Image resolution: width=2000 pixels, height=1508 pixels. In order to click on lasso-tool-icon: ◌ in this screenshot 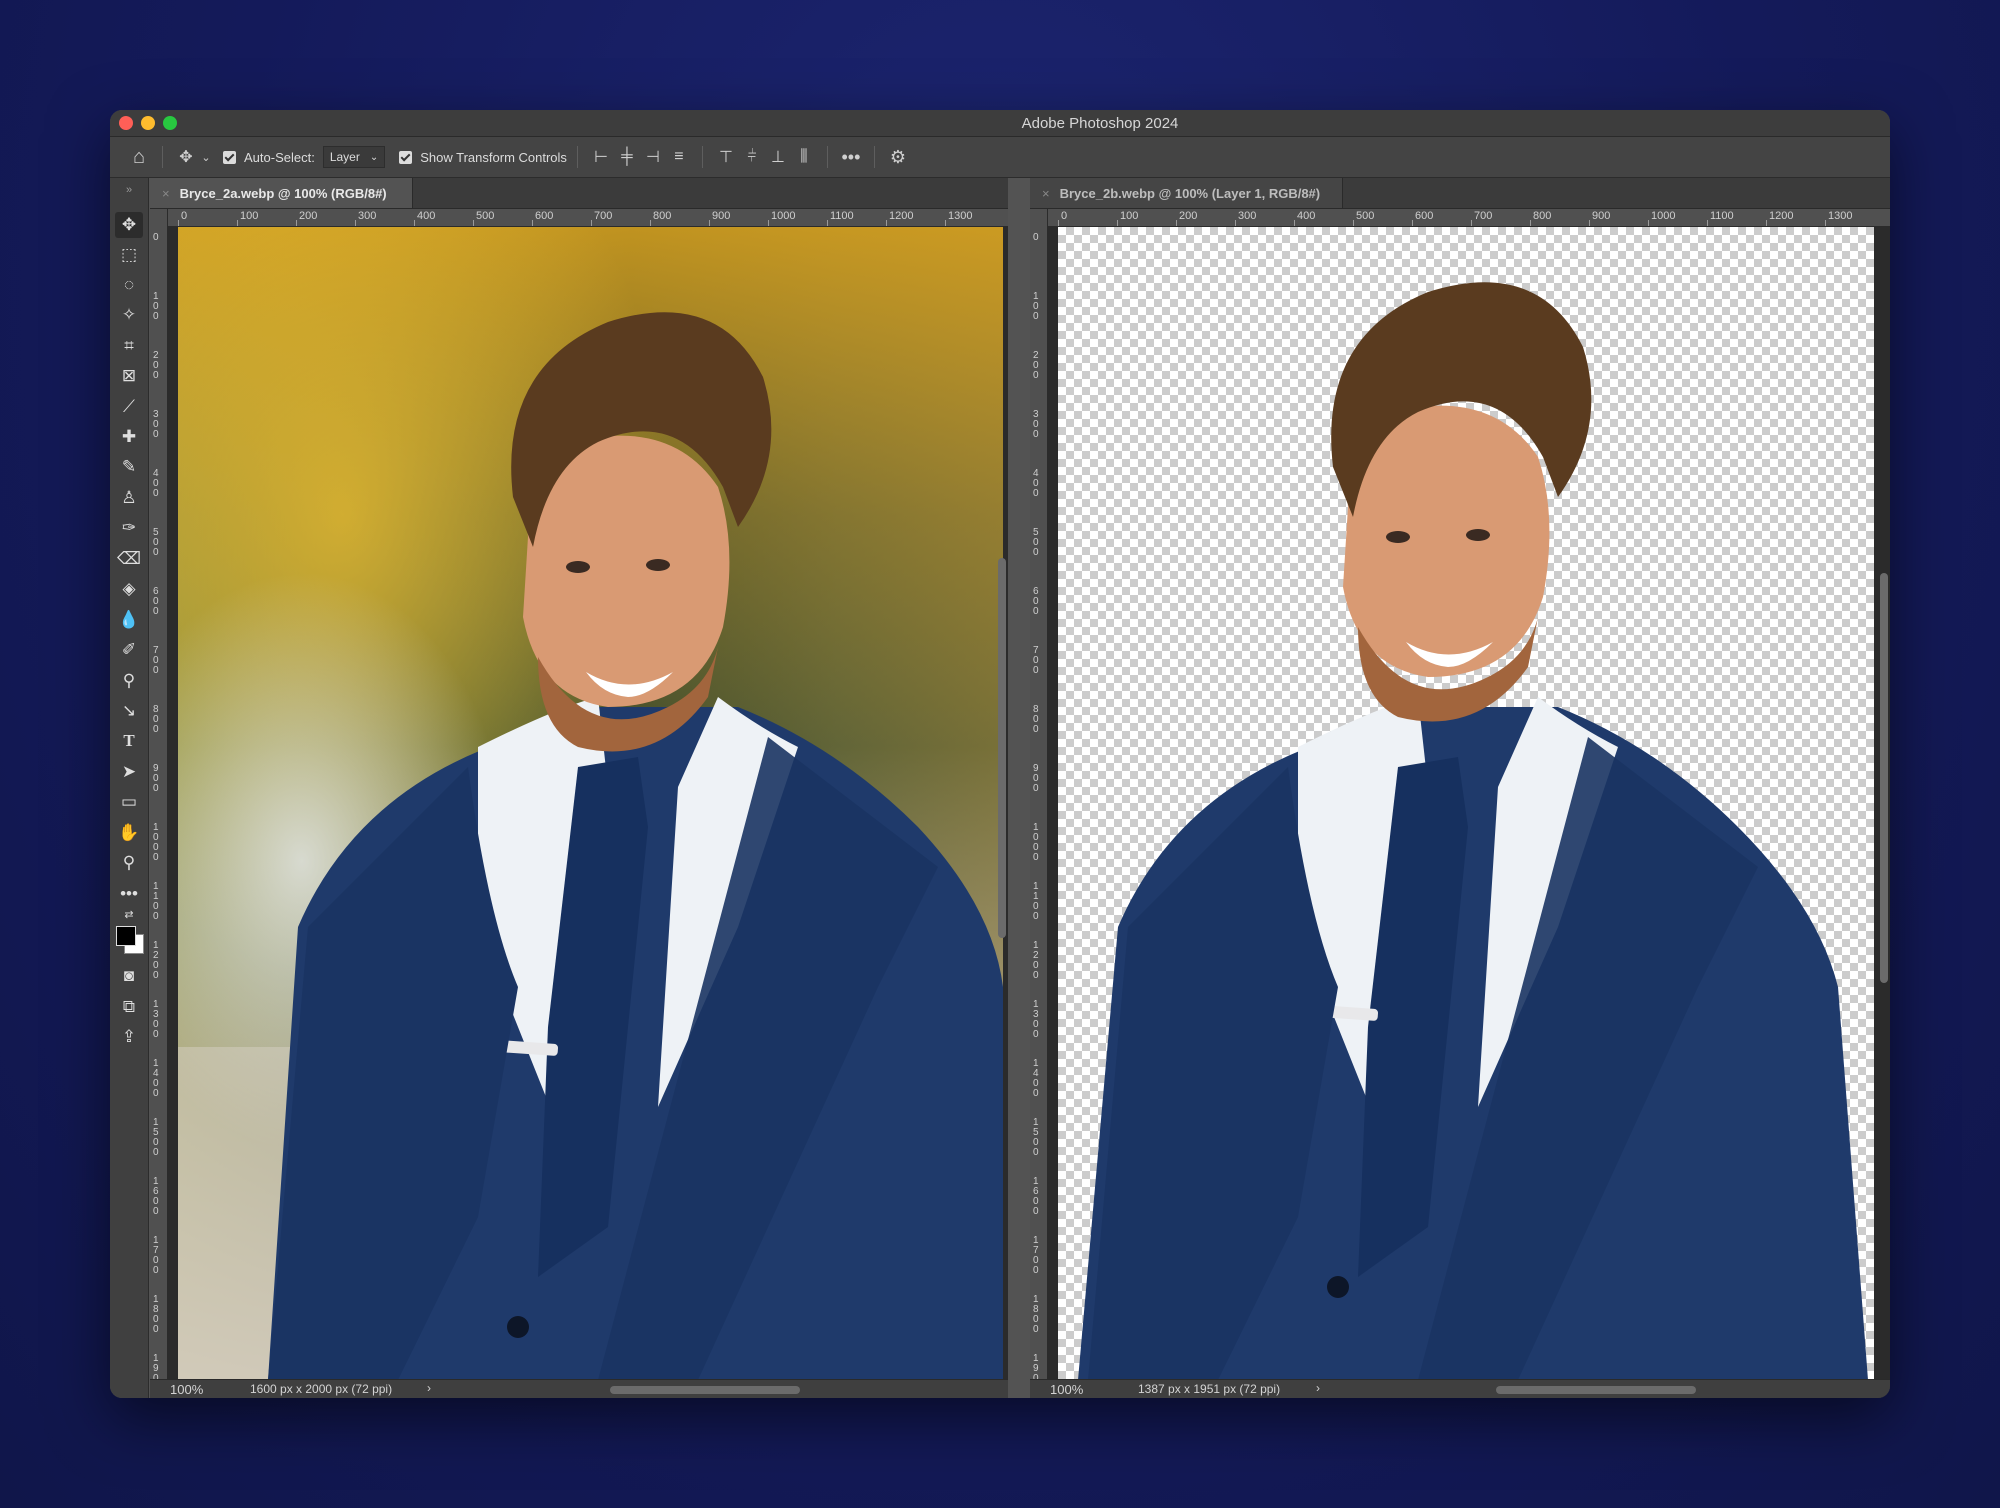, I will do `click(129, 285)`.